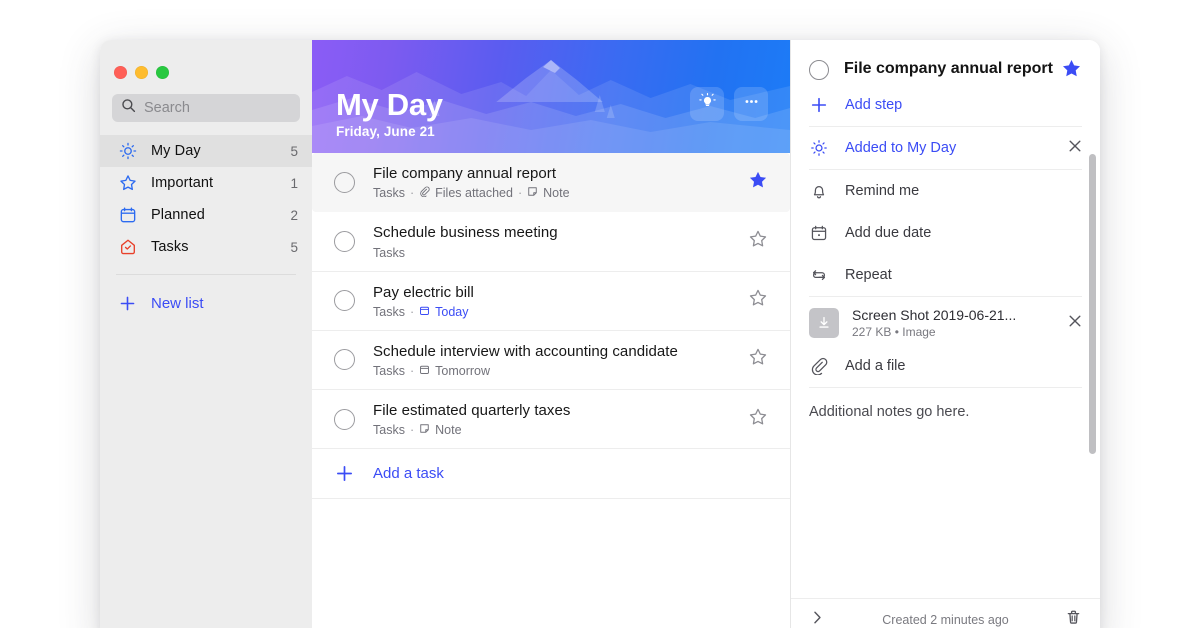  I want to click on search-placeholder: Search, so click(167, 108).